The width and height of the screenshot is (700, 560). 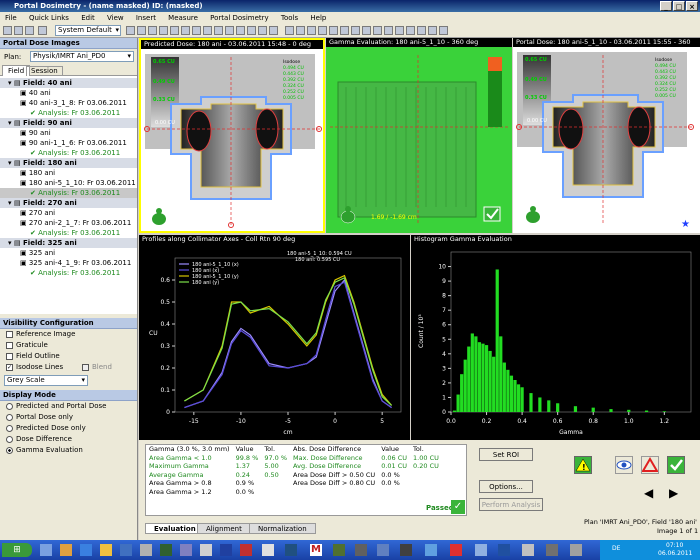 I want to click on menu-quick-links: Quick Links, so click(x=49, y=18).